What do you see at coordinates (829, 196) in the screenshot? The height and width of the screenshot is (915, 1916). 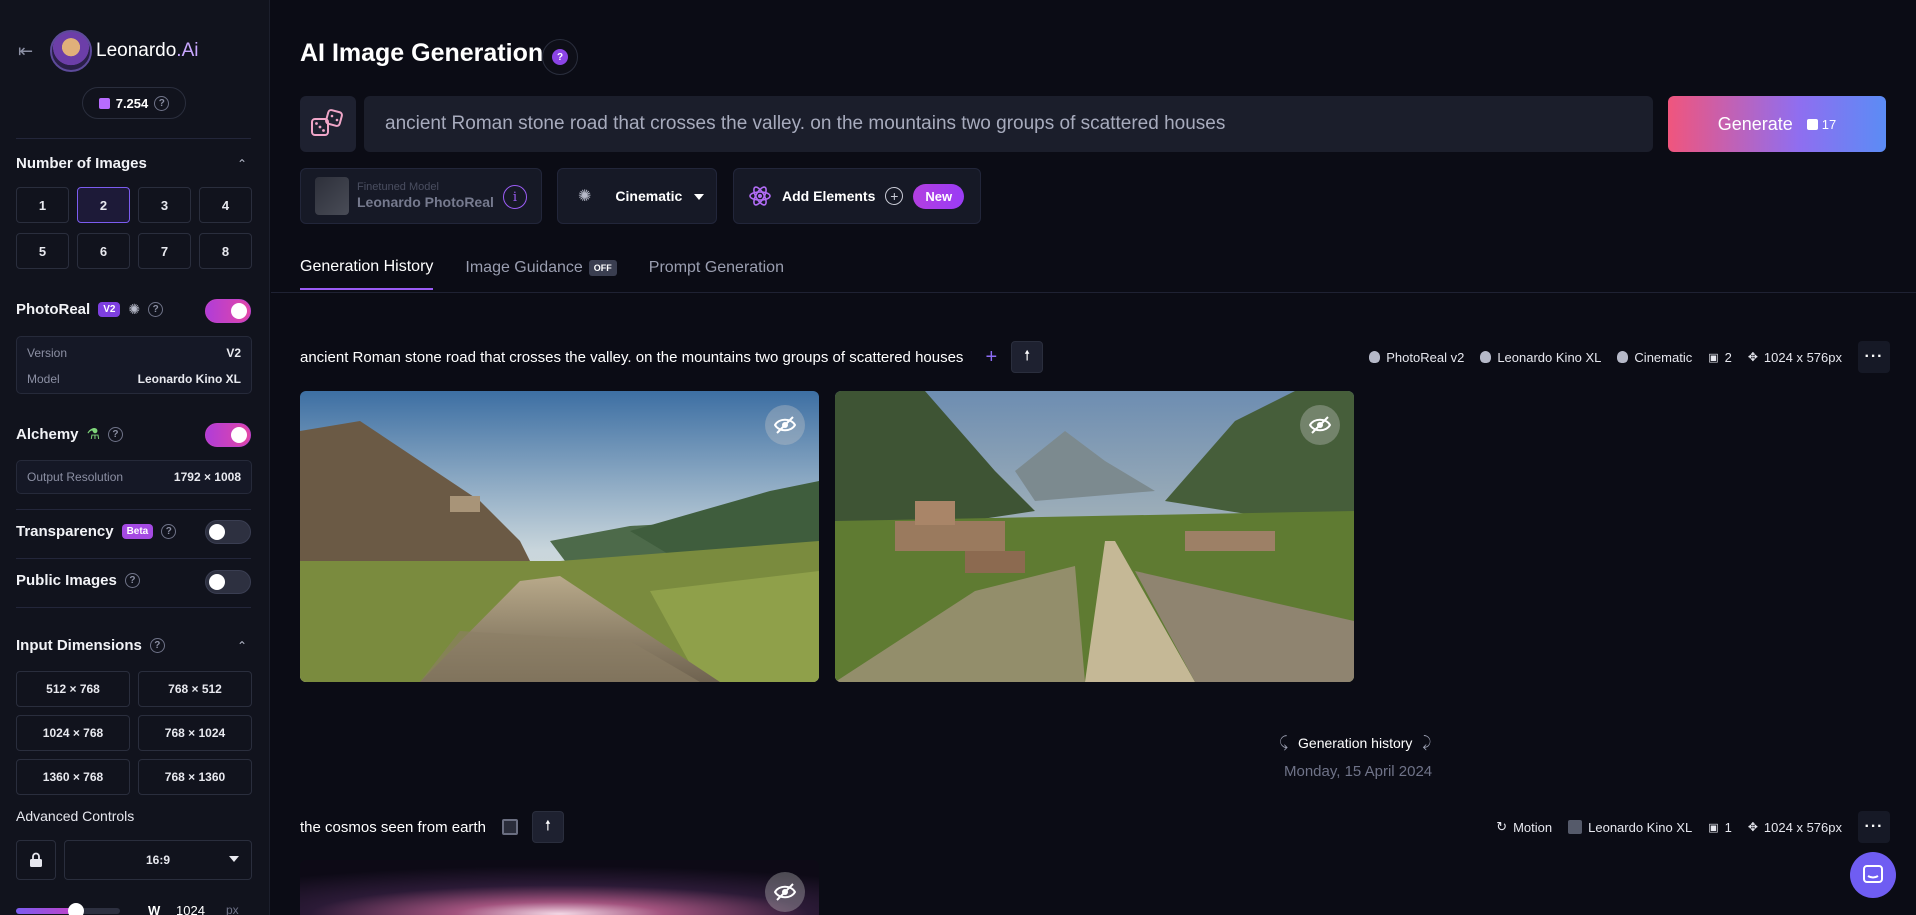 I see `add-elements-label: Add Elements` at bounding box center [829, 196].